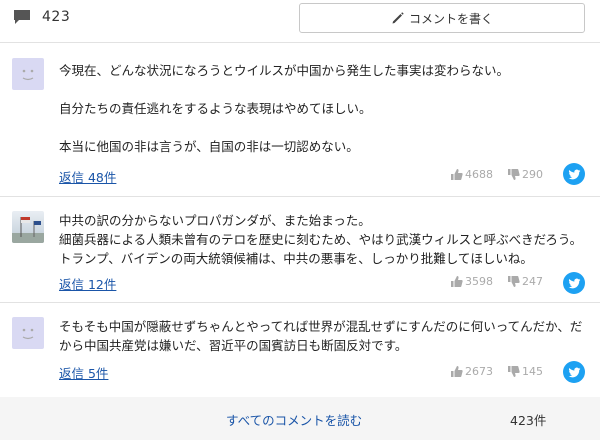 The width and height of the screenshot is (600, 440). I want to click on comment-count: 423, so click(56, 17).